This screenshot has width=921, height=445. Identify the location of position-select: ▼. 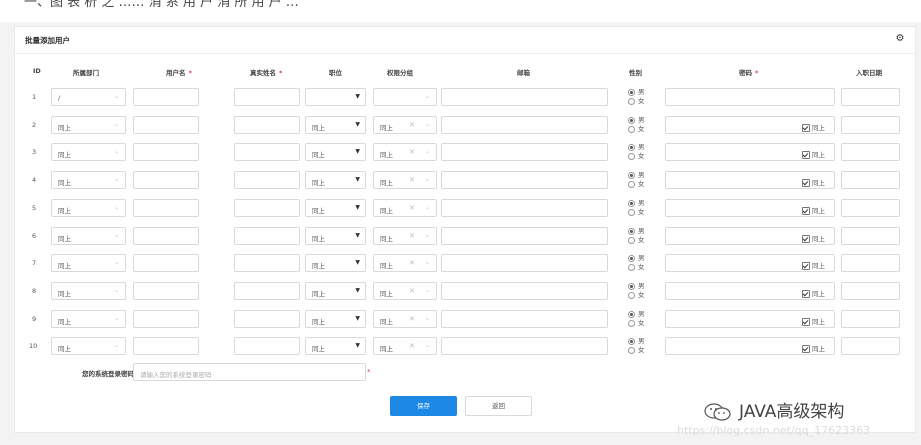
(335, 97).